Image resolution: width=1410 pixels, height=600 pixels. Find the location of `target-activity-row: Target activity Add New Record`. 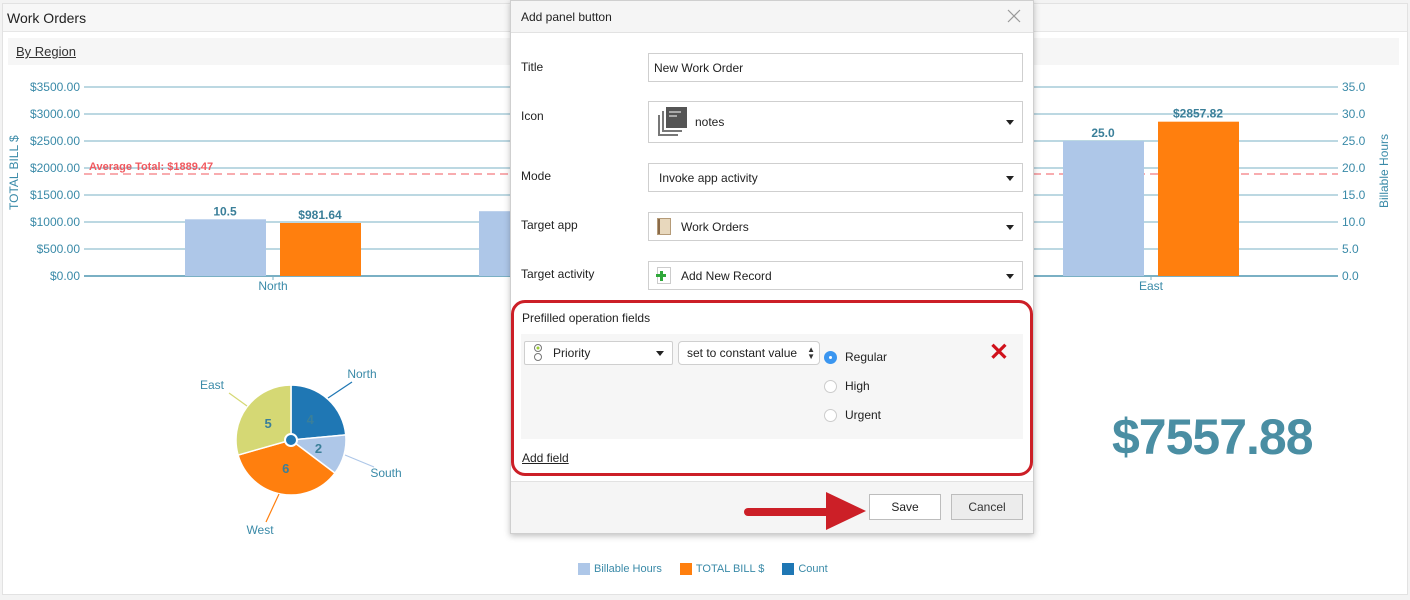

target-activity-row: Target activity Add New Record is located at coordinates (772, 275).